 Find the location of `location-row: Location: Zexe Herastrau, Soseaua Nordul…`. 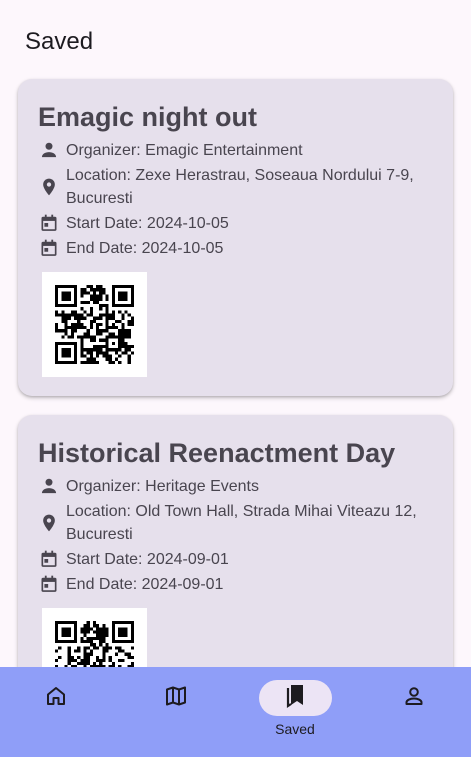

location-row: Location: Zexe Herastrau, Soseaua Nordul… is located at coordinates (235, 187).